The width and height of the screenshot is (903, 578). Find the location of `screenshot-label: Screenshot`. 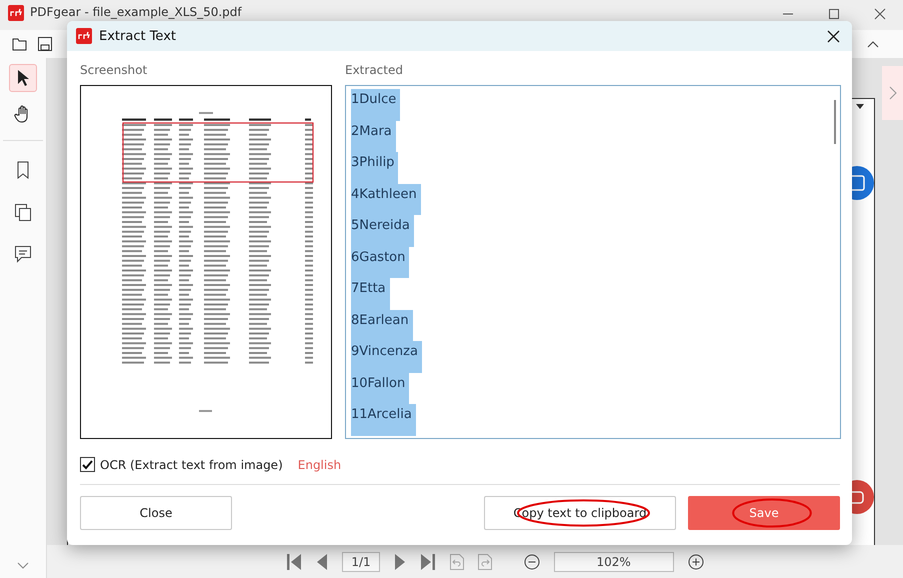

screenshot-label: Screenshot is located at coordinates (114, 70).